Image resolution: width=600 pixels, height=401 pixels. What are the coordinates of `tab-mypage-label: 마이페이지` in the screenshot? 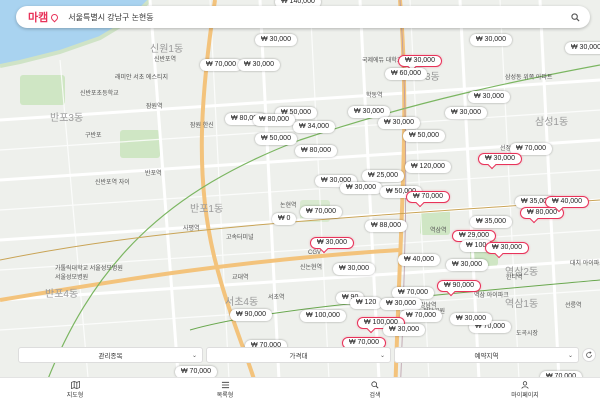 It's located at (525, 395).